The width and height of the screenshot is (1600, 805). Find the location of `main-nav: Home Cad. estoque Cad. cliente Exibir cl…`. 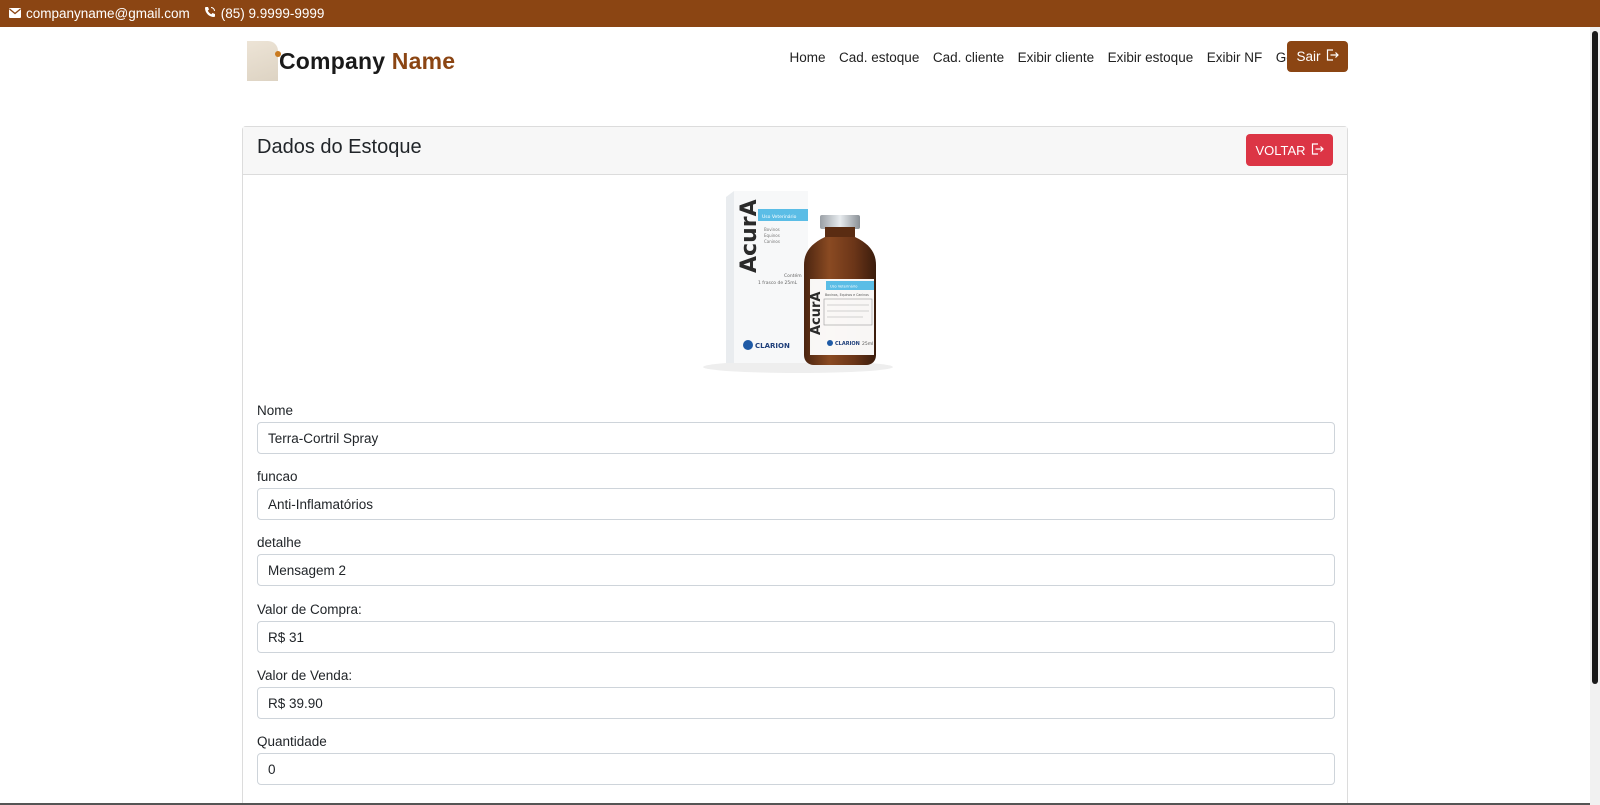

main-nav: Home Cad. estoque Cad. cliente Exibir cl… is located at coordinates (1054, 57).